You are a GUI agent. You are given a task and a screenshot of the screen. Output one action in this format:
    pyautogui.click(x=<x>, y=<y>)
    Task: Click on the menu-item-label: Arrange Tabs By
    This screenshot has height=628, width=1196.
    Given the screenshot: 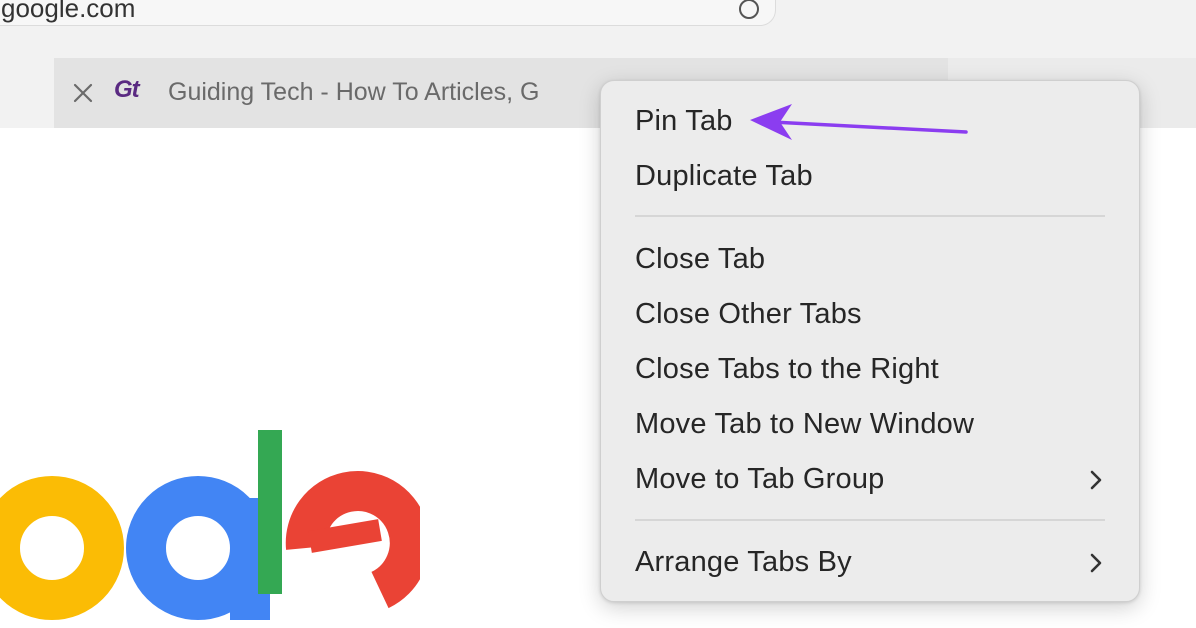 What is the action you would take?
    pyautogui.click(x=743, y=562)
    